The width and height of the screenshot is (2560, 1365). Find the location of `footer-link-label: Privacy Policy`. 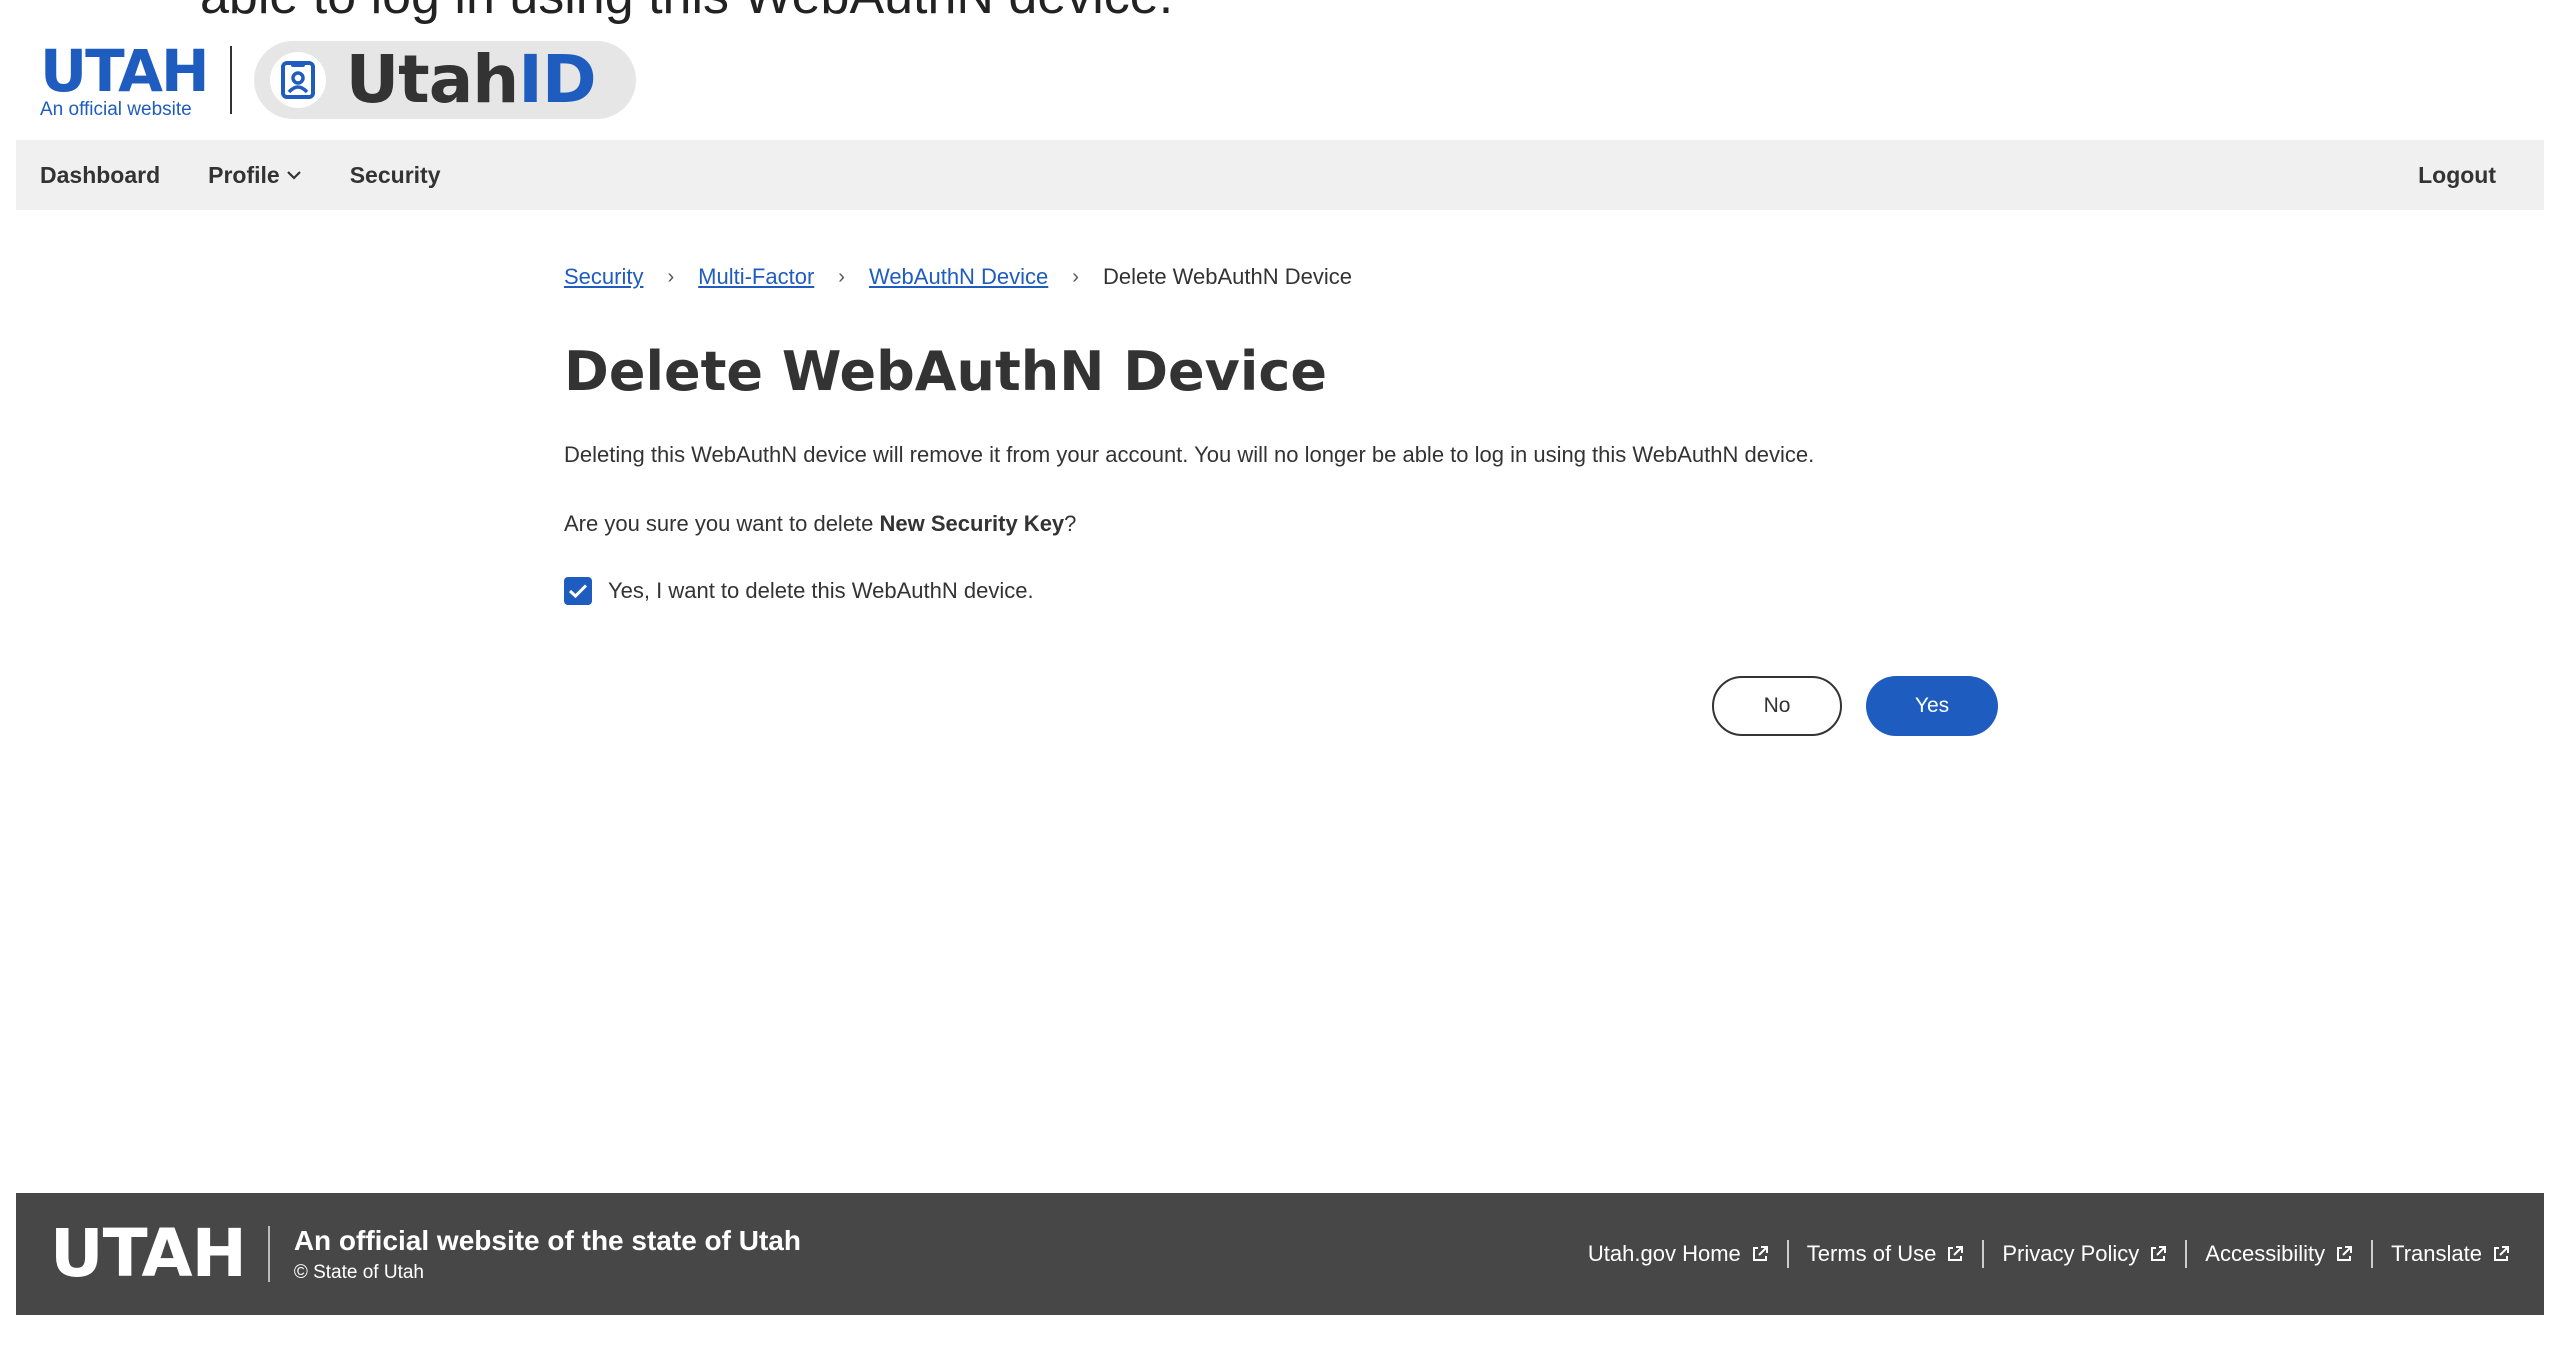

footer-link-label: Privacy Policy is located at coordinates (2071, 1253).